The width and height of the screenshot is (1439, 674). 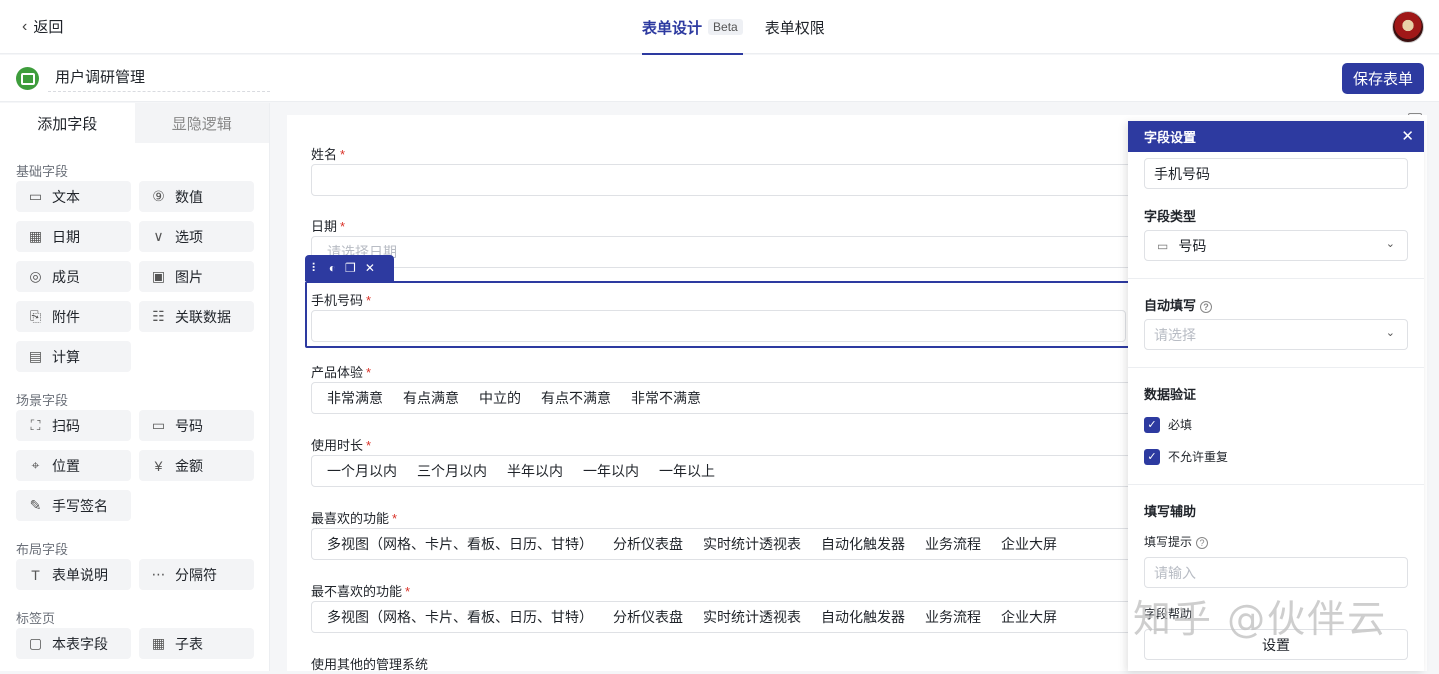 I want to click on field-item-link-data: ☷ 关联数据, so click(x=196, y=316).